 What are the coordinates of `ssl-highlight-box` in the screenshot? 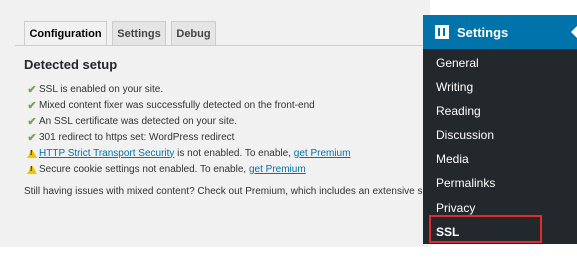 It's located at (485, 229).